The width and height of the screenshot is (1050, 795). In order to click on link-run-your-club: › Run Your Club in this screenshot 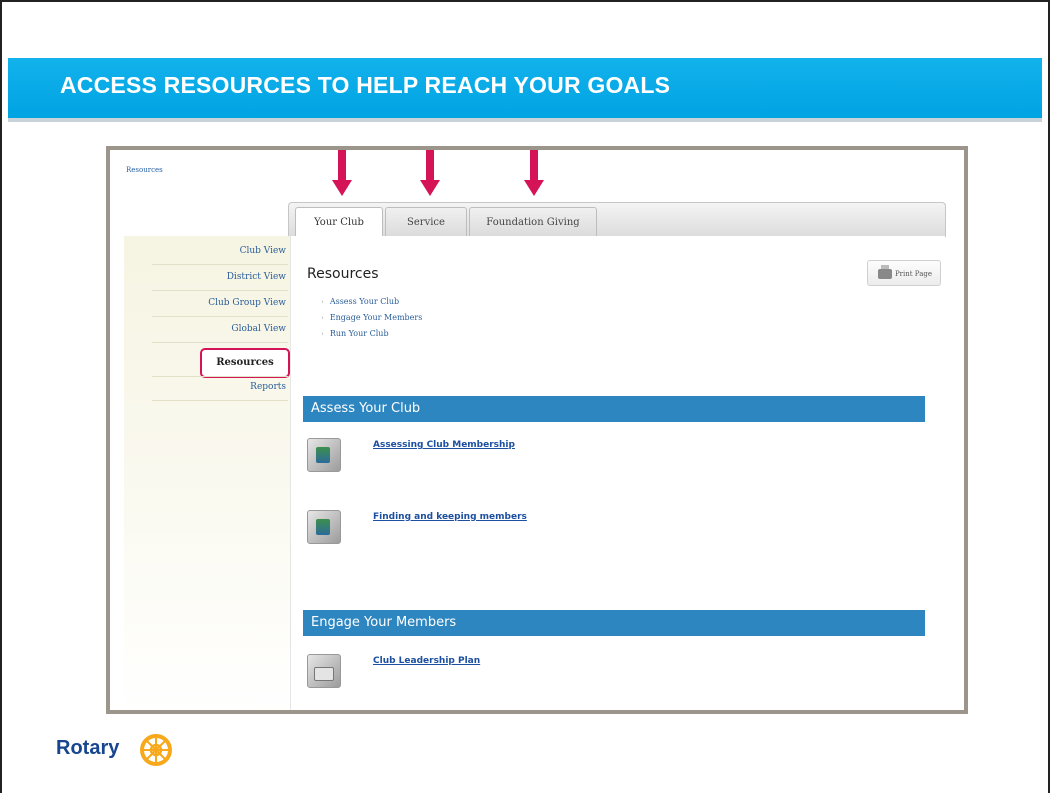, I will do `click(371, 334)`.